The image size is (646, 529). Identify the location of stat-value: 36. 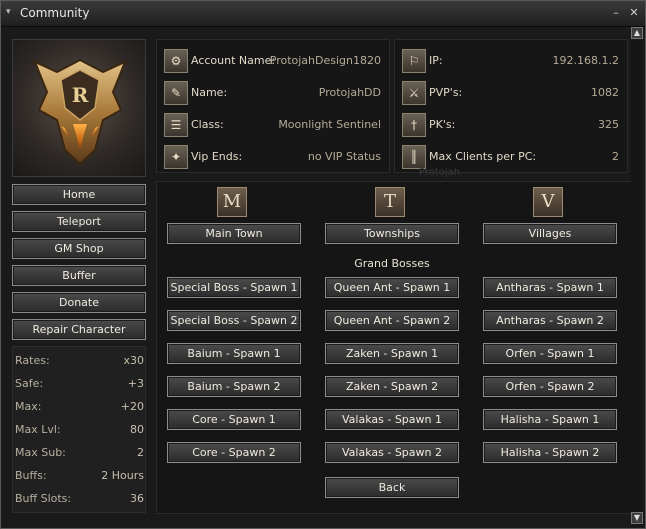
(137, 498).